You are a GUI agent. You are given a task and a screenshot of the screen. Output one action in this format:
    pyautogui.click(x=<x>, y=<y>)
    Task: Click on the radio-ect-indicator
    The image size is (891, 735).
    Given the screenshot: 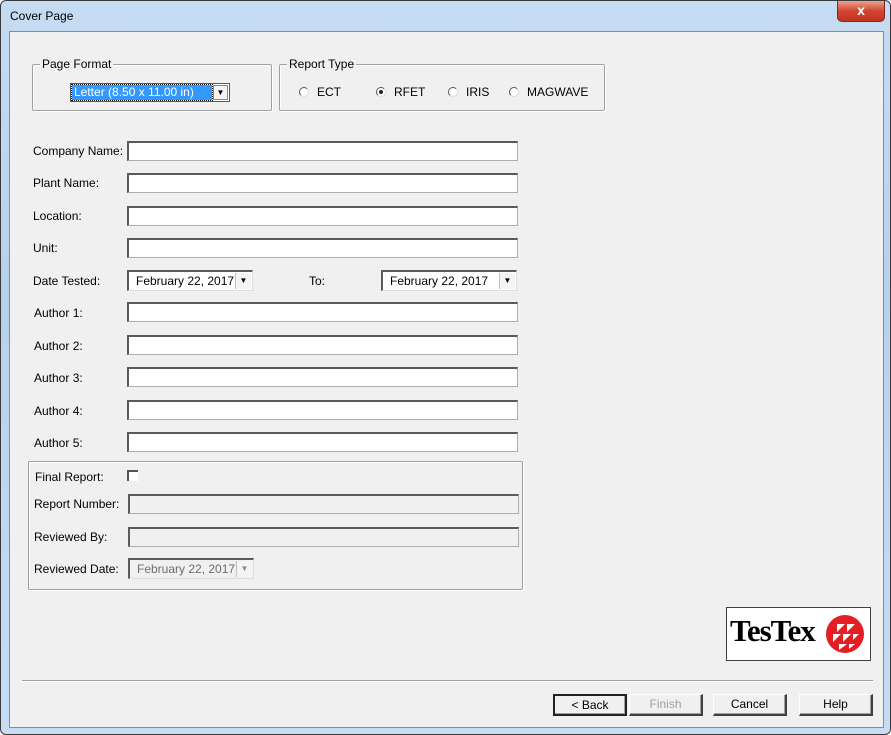 What is the action you would take?
    pyautogui.click(x=304, y=92)
    